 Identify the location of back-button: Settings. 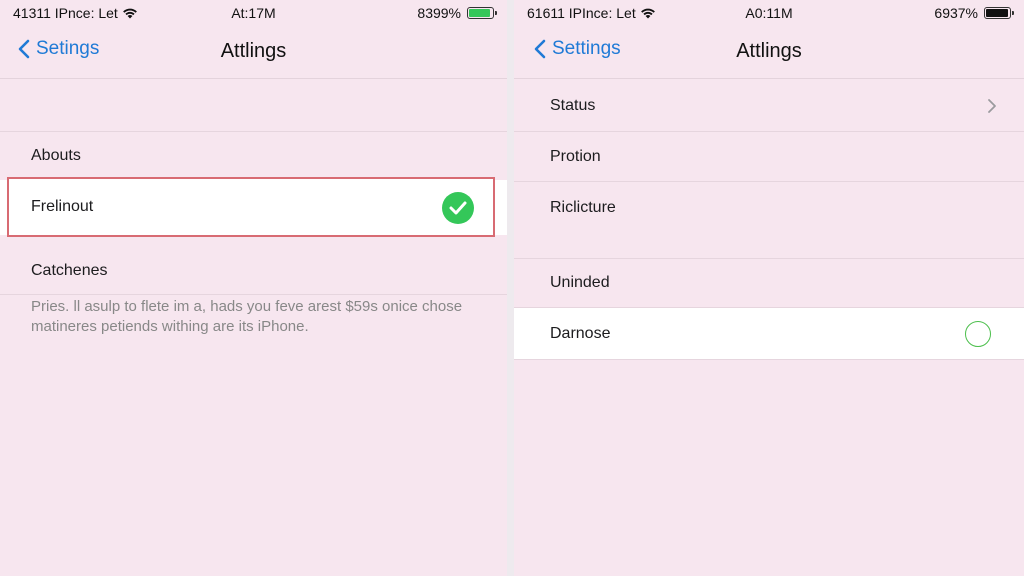
(577, 49).